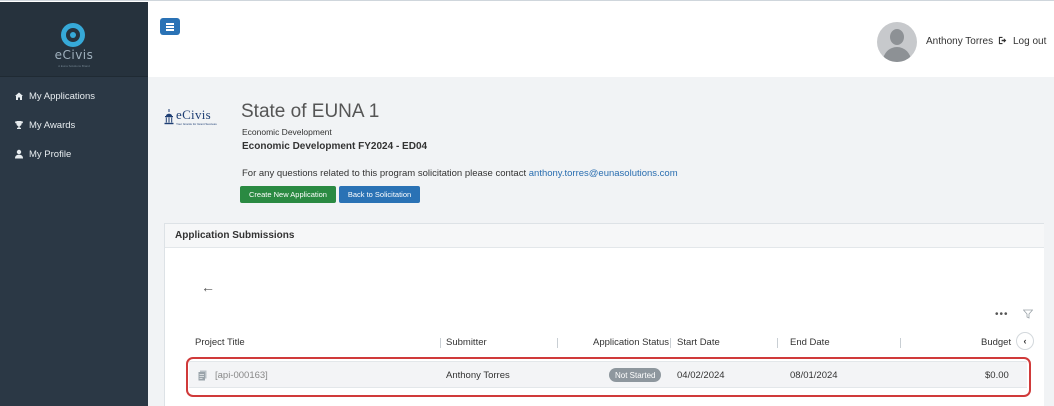  What do you see at coordinates (202, 375) in the screenshot?
I see `document-icon` at bounding box center [202, 375].